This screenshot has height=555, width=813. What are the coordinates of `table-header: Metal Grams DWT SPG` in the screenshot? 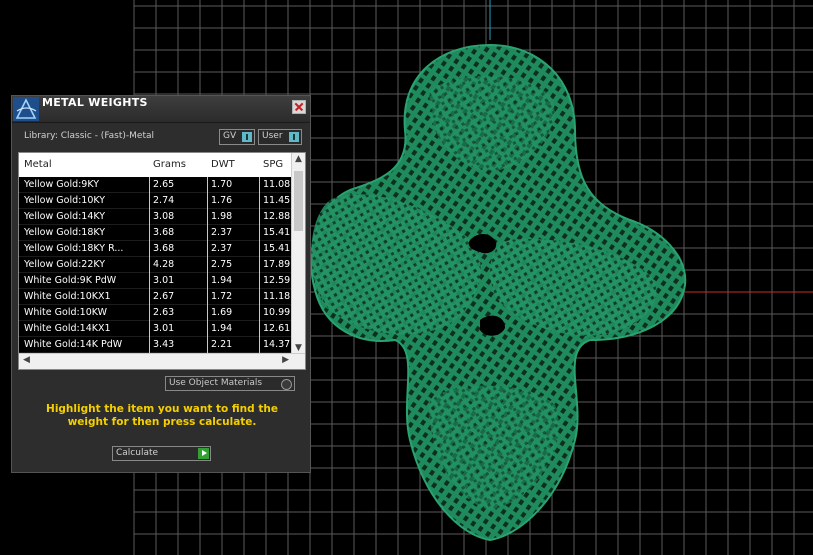 It's located at (156, 165).